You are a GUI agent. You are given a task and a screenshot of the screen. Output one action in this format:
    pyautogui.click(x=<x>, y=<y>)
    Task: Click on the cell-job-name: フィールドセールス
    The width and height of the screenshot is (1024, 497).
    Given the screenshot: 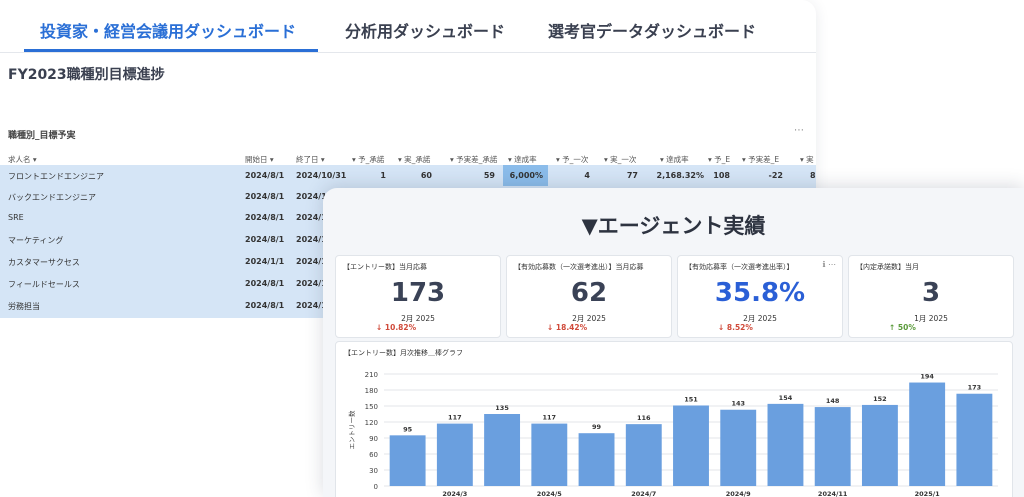 What is the action you would take?
    pyautogui.click(x=44, y=284)
    